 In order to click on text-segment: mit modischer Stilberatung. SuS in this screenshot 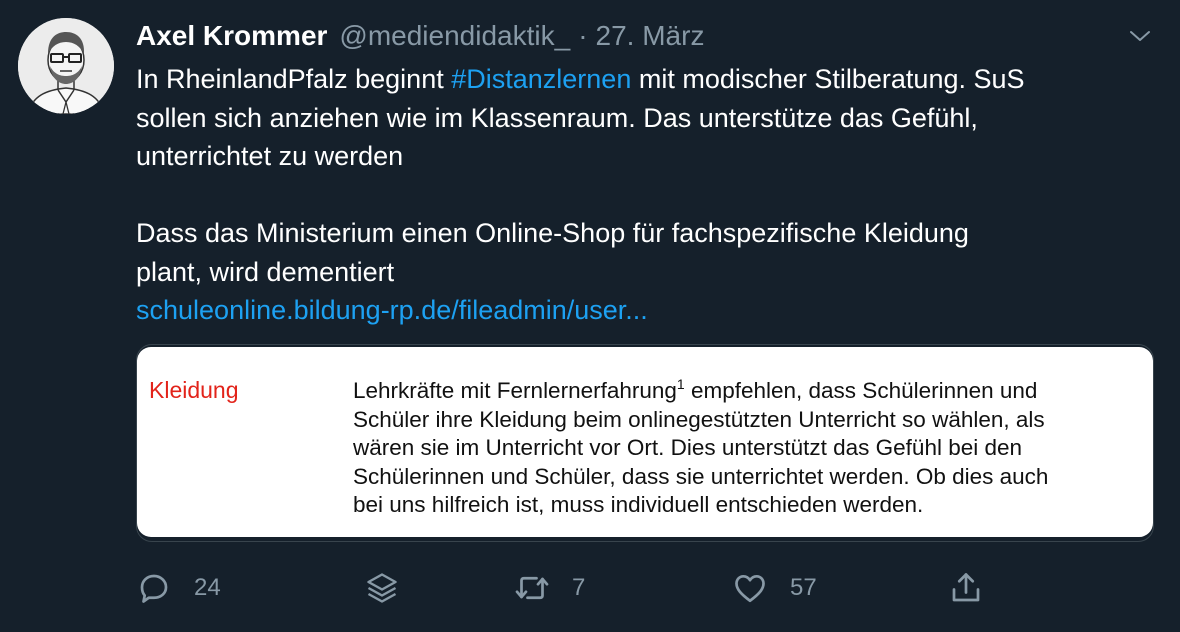, I will do `click(828, 79)`.